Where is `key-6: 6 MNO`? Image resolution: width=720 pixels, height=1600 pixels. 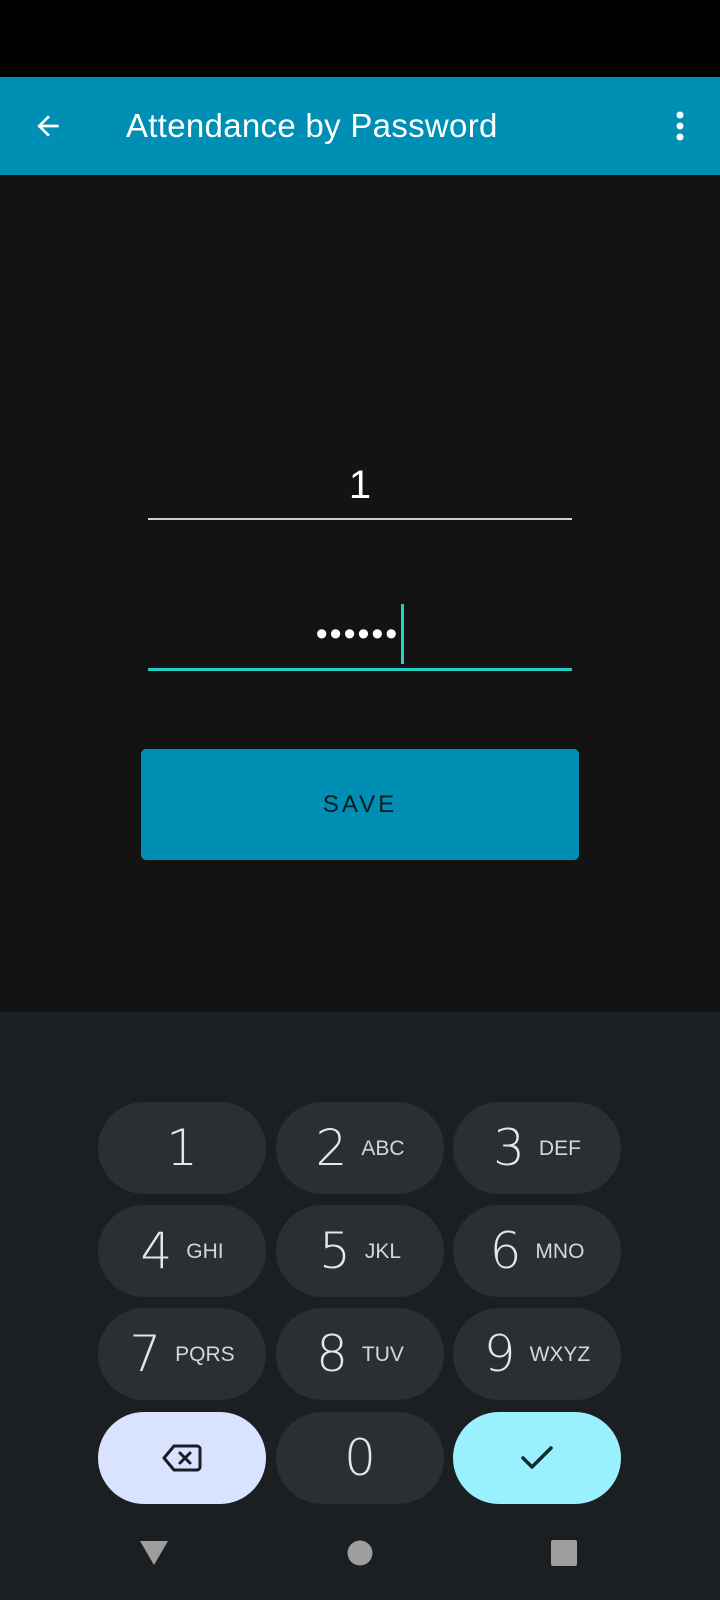 key-6: 6 MNO is located at coordinates (537, 1251).